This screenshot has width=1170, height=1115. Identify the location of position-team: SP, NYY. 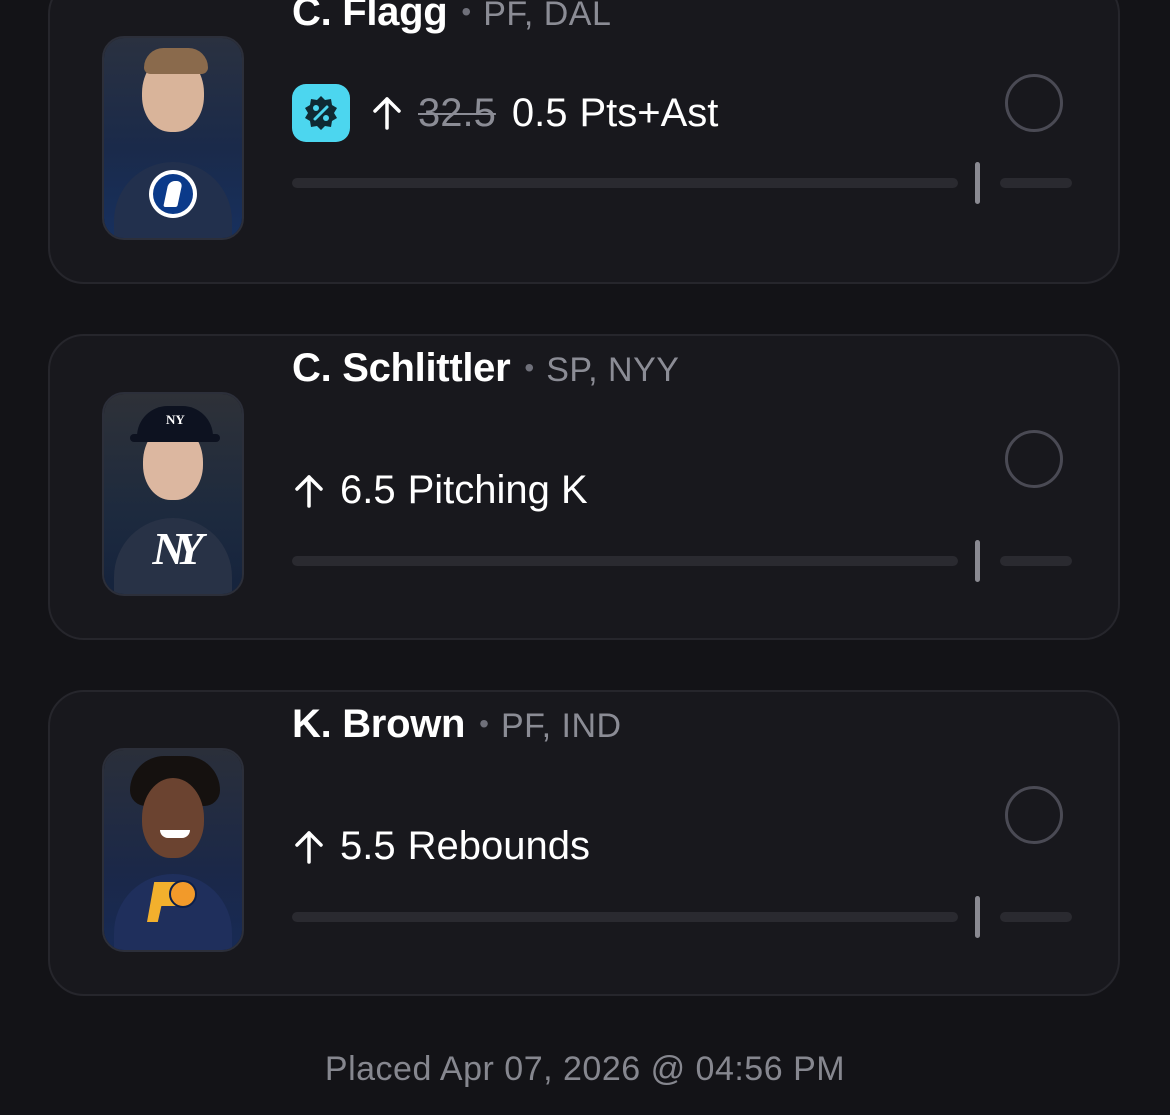
(613, 370).